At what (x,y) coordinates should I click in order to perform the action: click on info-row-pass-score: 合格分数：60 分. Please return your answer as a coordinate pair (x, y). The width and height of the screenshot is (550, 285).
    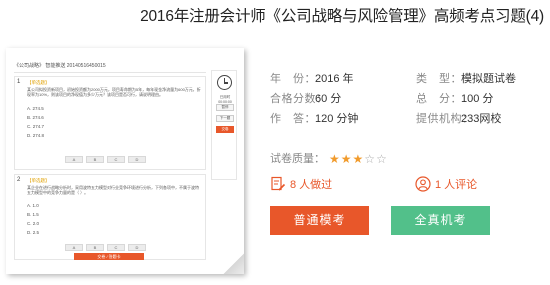
    Looking at the image, I should click on (305, 98).